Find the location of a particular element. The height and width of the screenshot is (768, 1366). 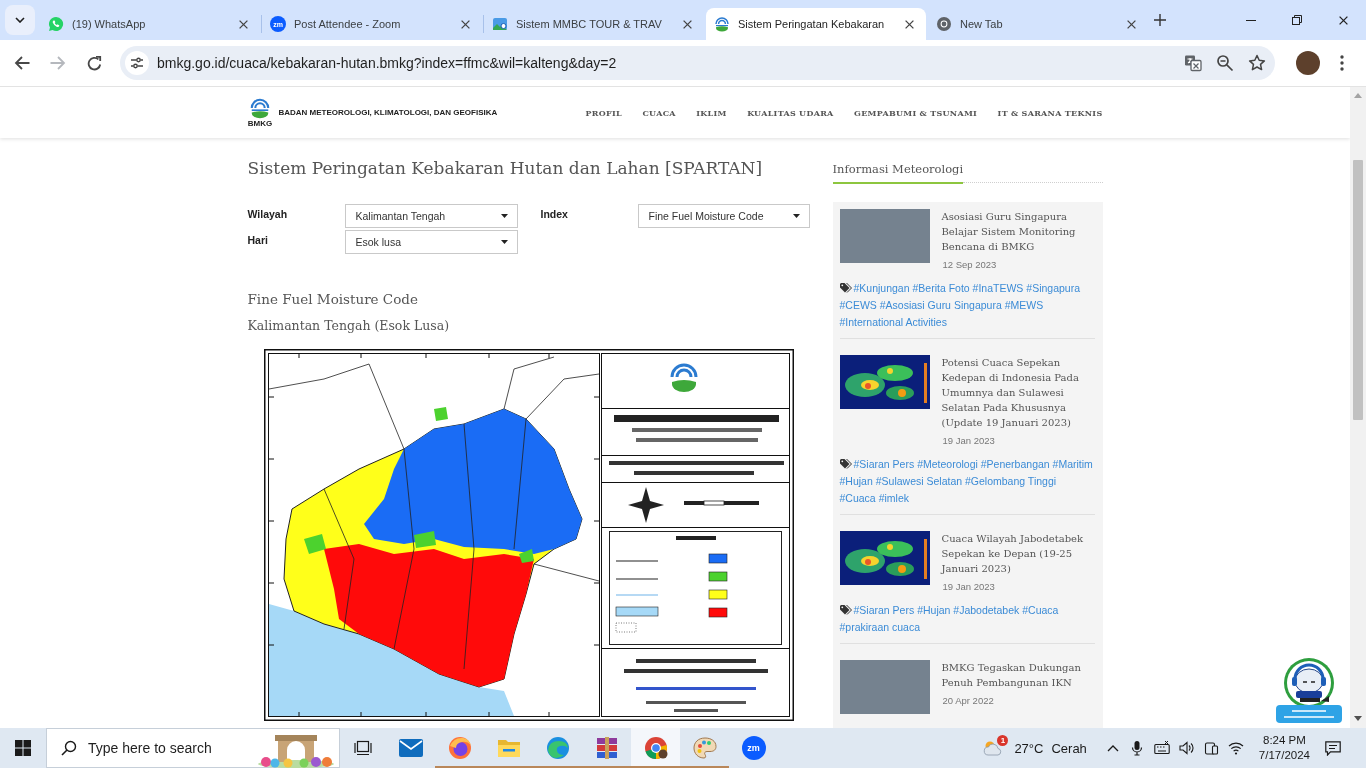

wifi-icon is located at coordinates (1235, 748).